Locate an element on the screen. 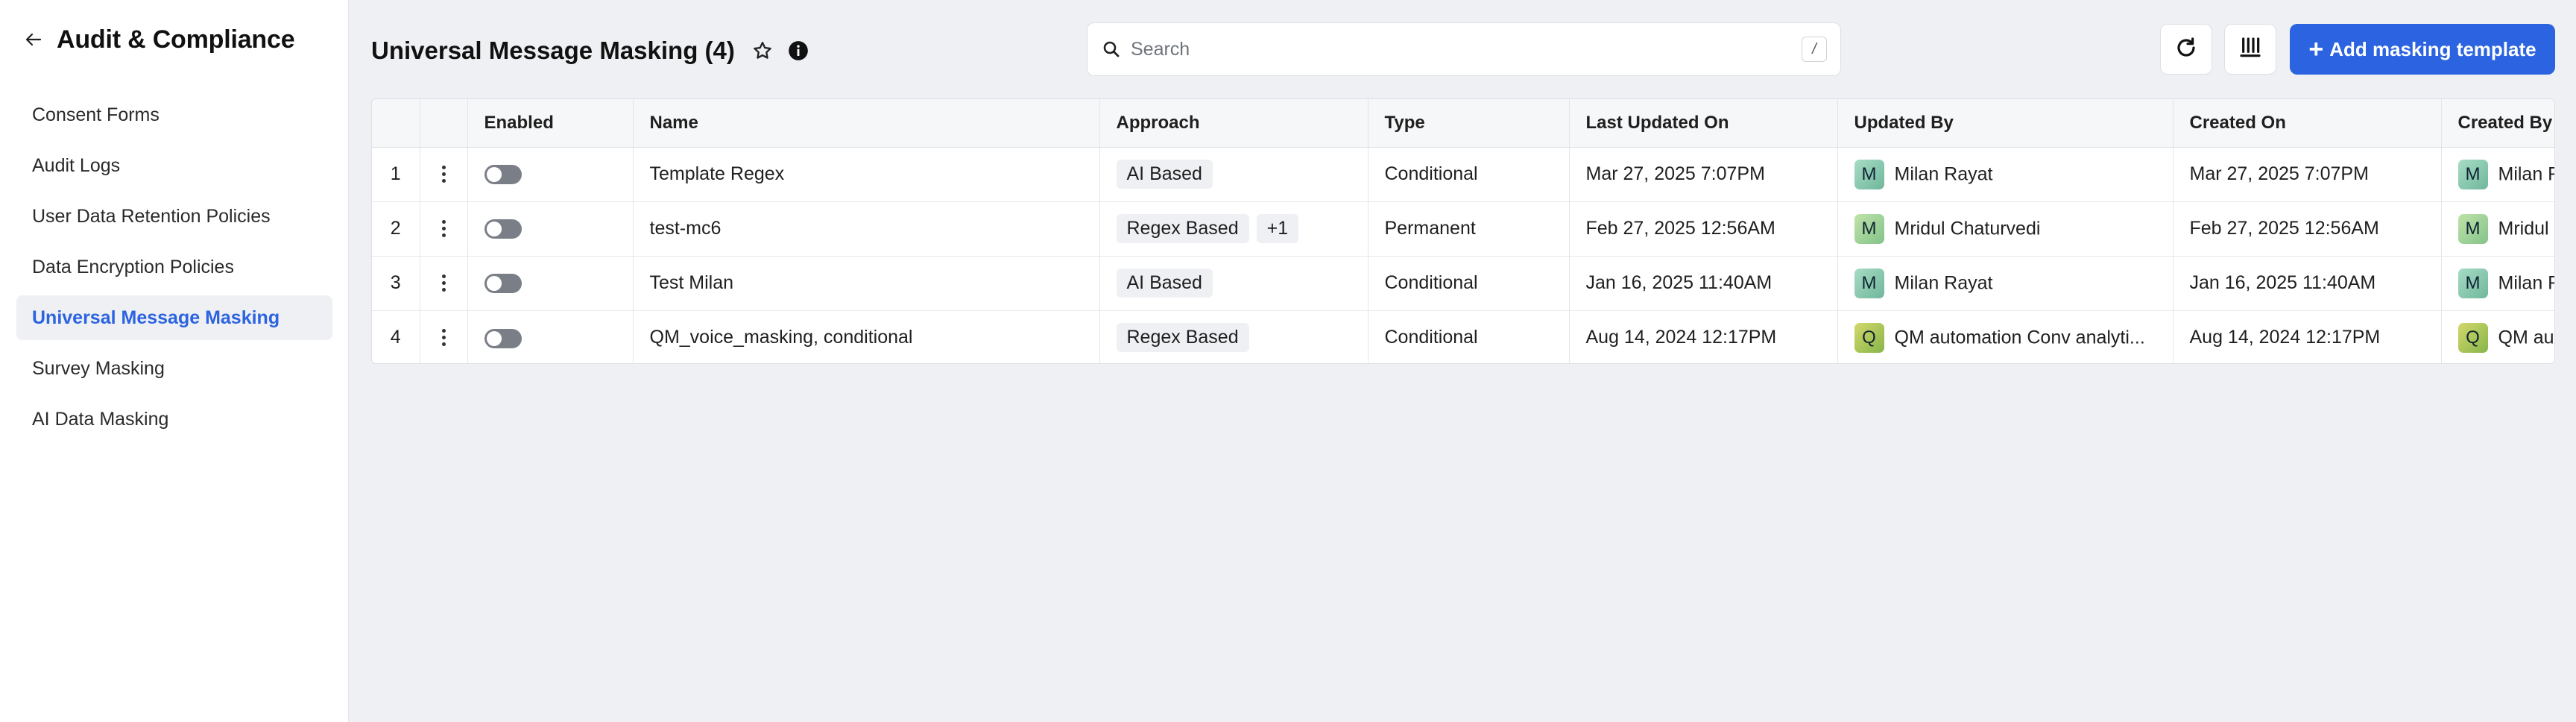 Image resolution: width=2576 pixels, height=722 pixels. columns-button is located at coordinates (2250, 49).